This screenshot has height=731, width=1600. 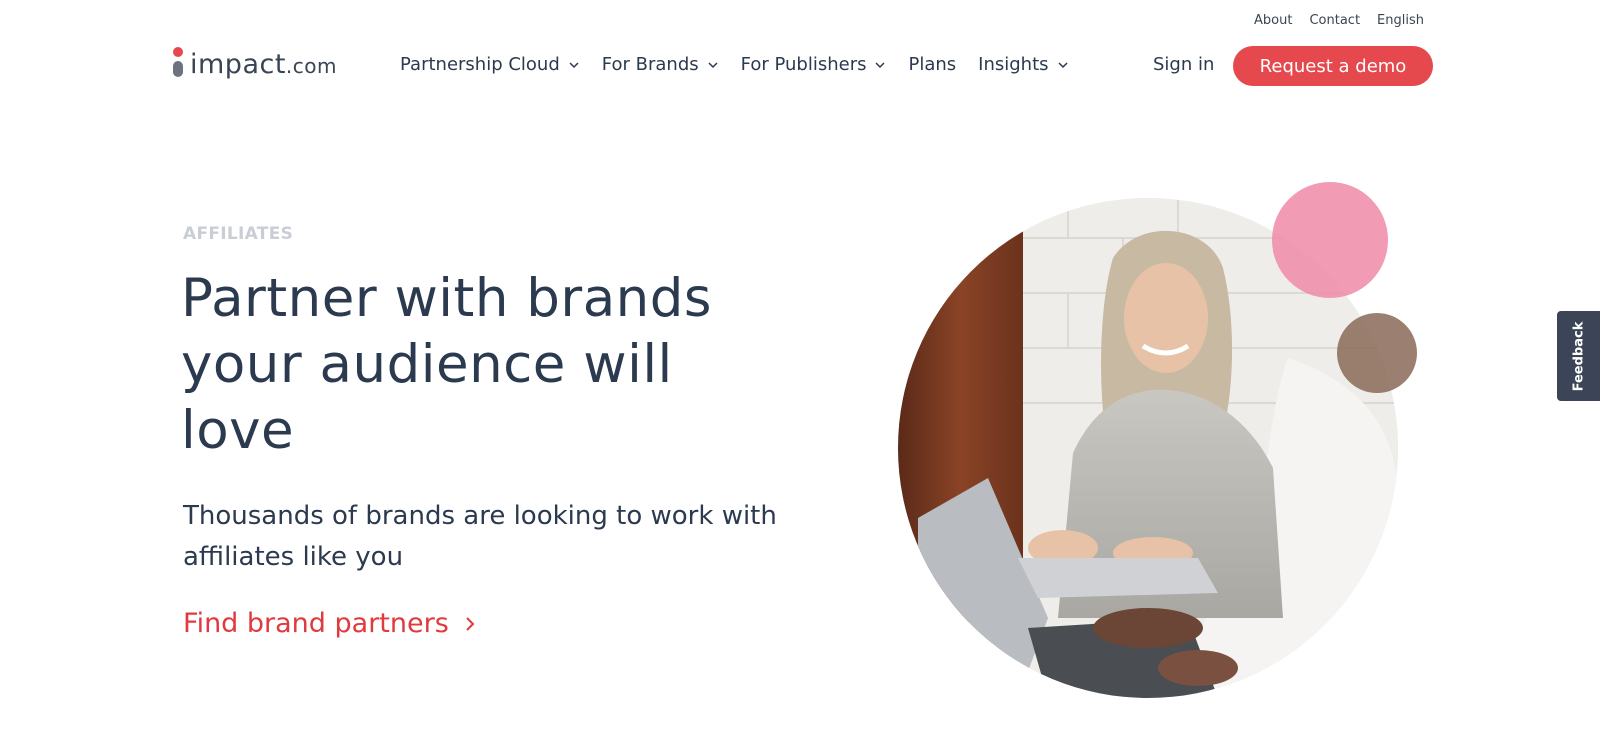 I want to click on cta-label: Find brand partners, so click(x=316, y=623).